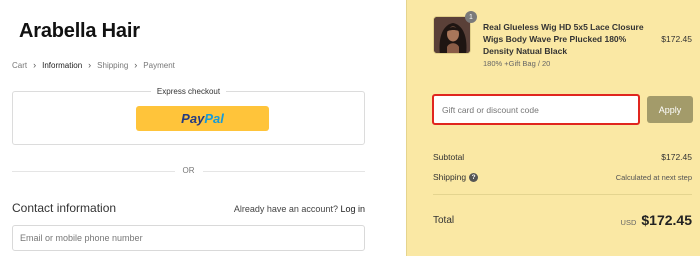  Describe the element at coordinates (562, 220) in the screenshot. I see `total-row: Total USD $172.45` at that location.